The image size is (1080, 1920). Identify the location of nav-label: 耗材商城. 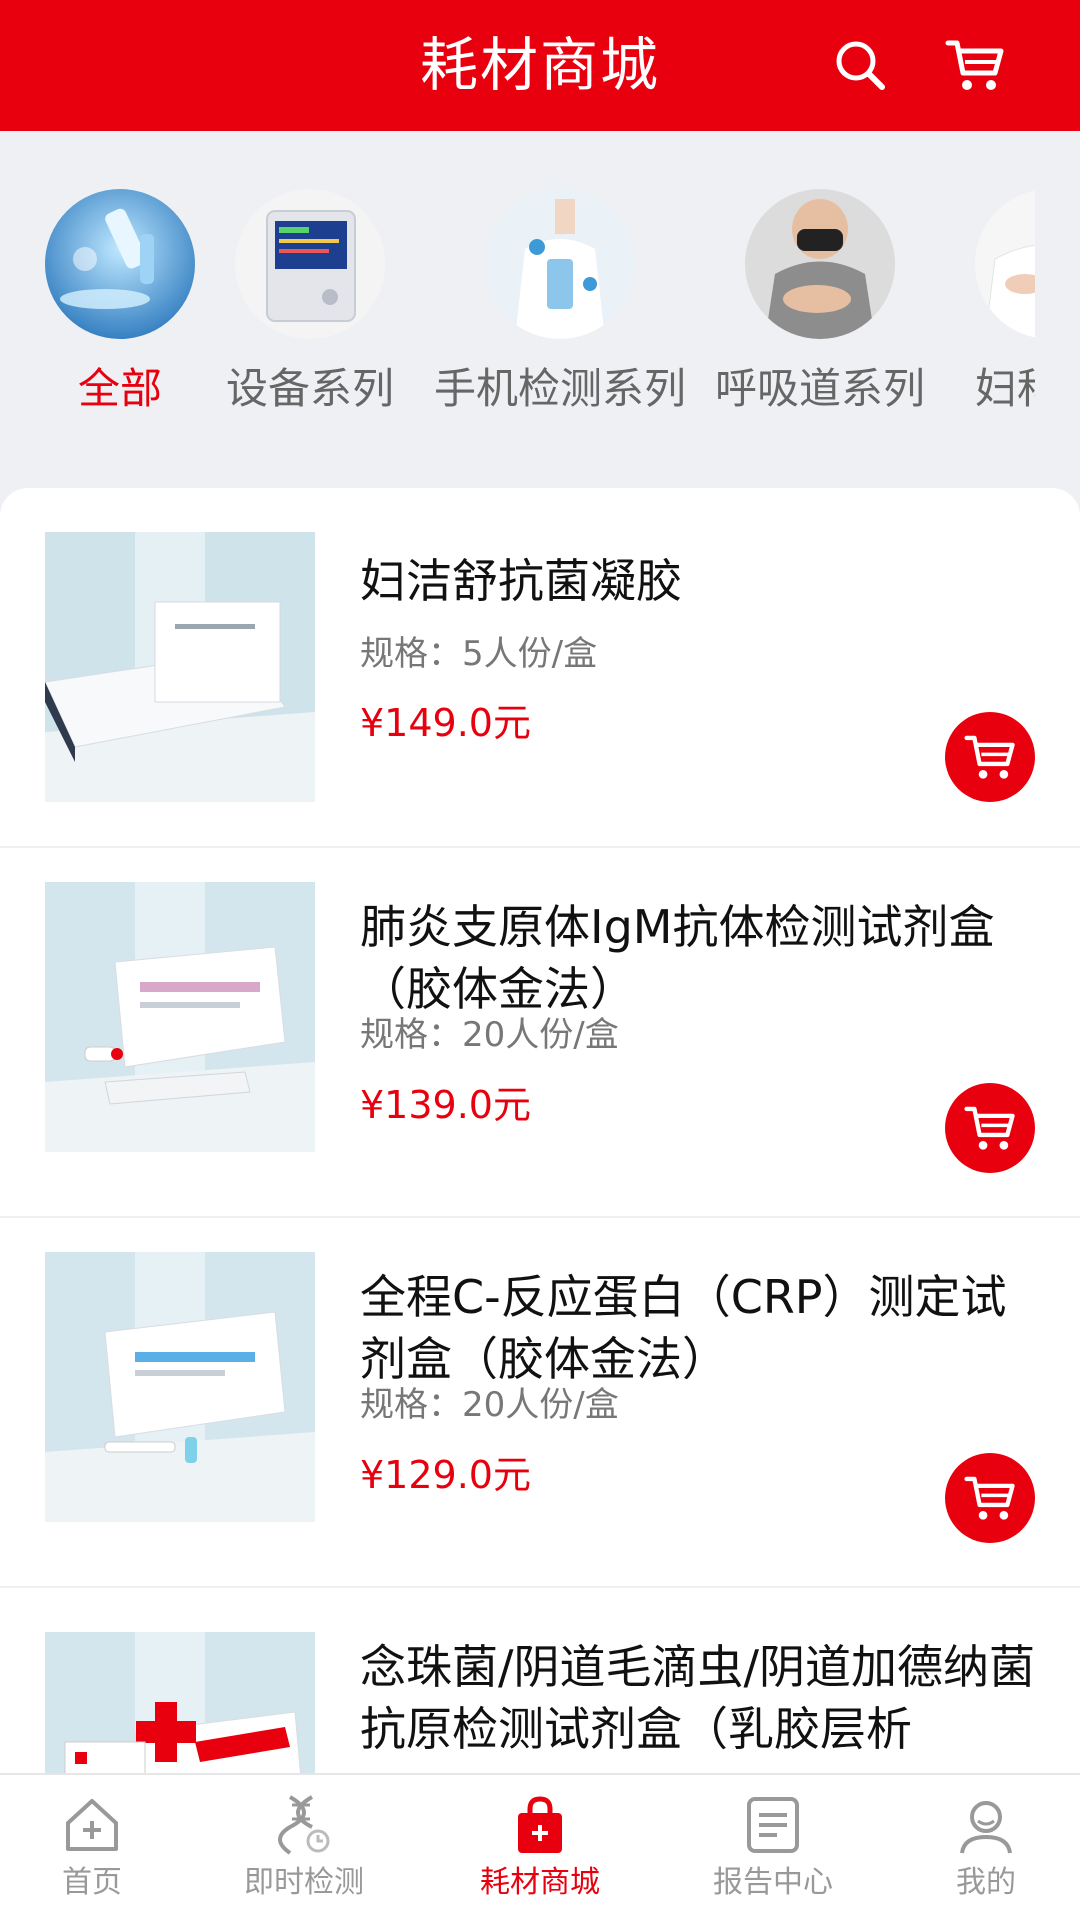
(540, 1882).